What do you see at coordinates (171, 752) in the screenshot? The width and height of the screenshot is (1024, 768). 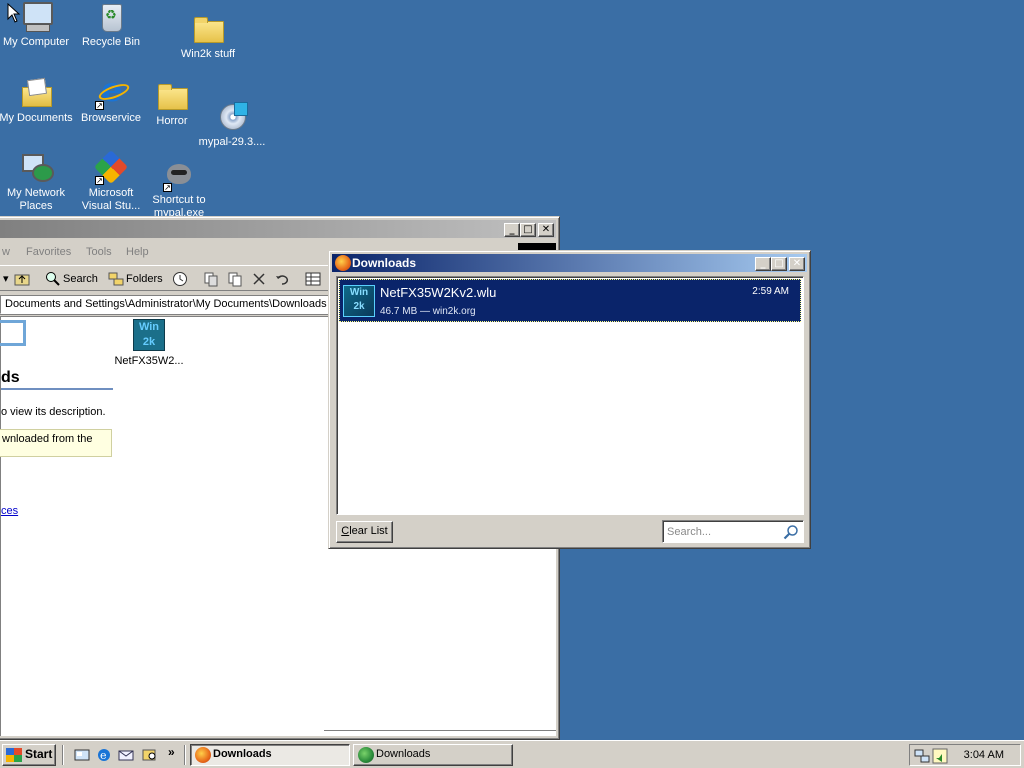 I see `quick-launch-chevron: »` at bounding box center [171, 752].